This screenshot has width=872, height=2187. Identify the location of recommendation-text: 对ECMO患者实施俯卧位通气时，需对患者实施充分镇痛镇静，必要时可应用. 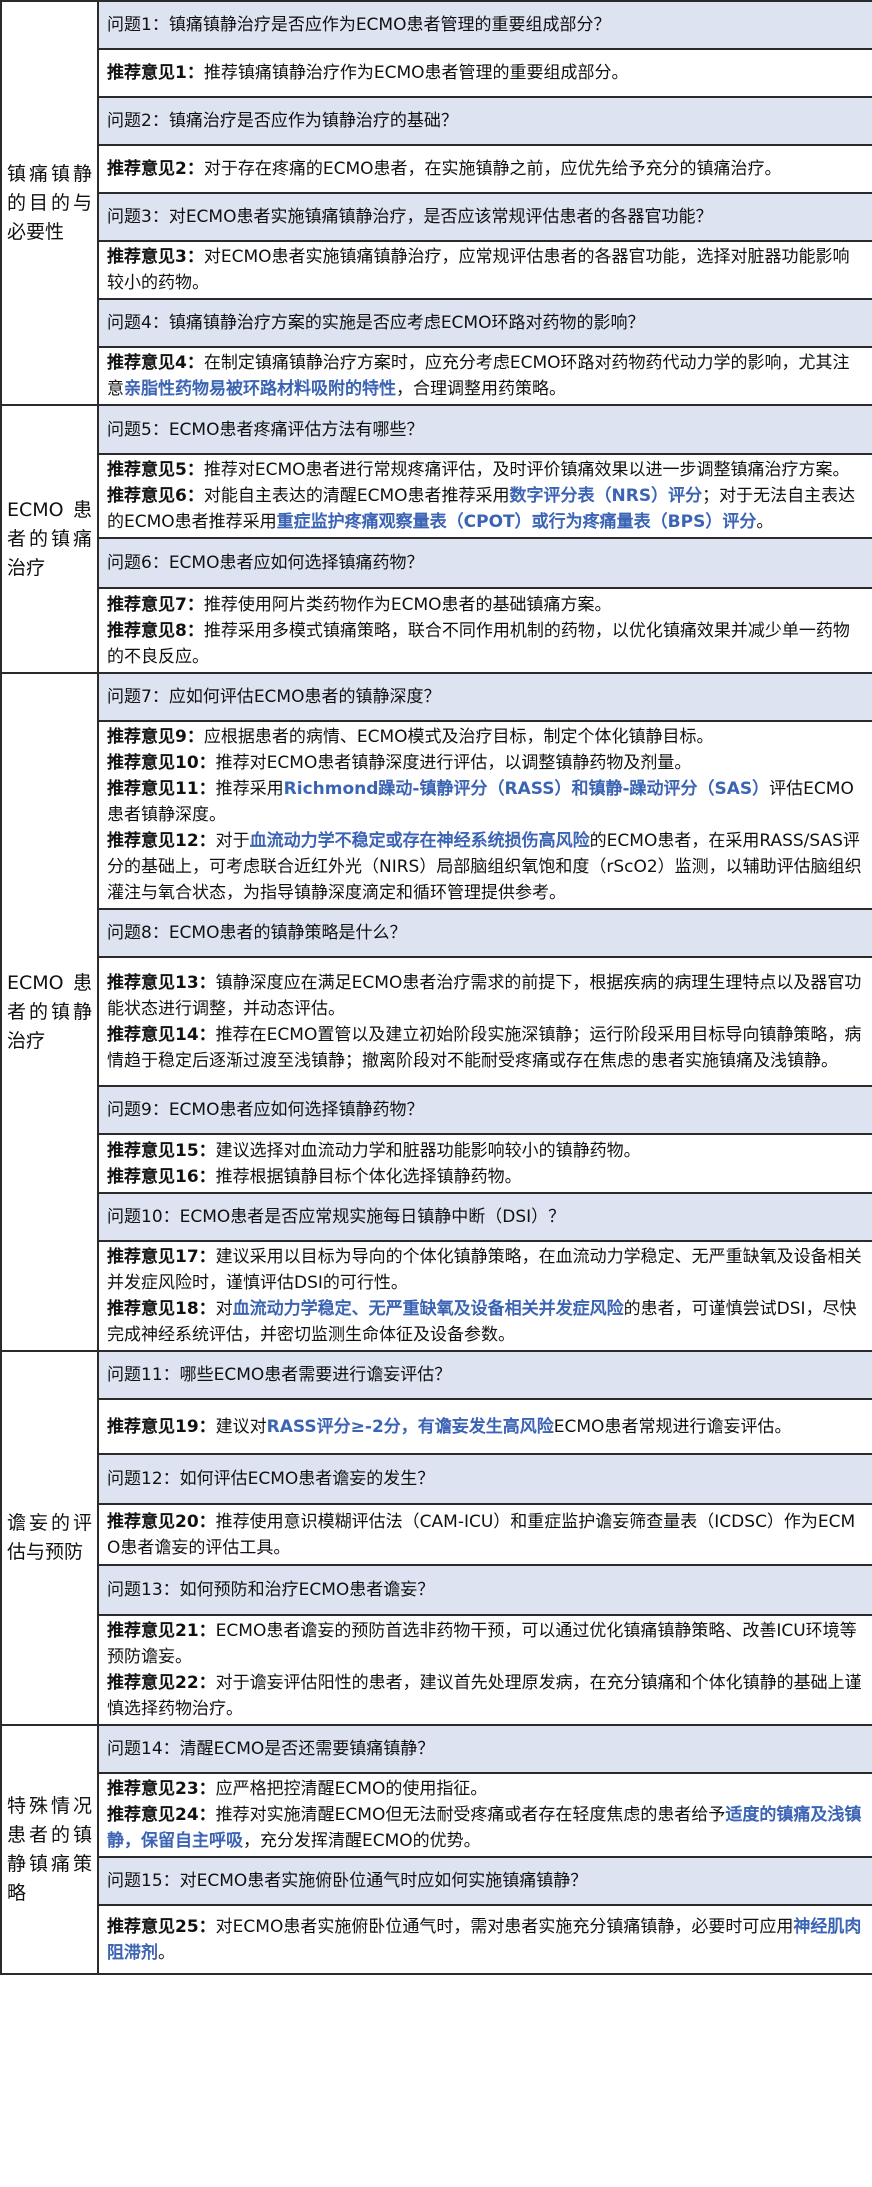
(504, 1926).